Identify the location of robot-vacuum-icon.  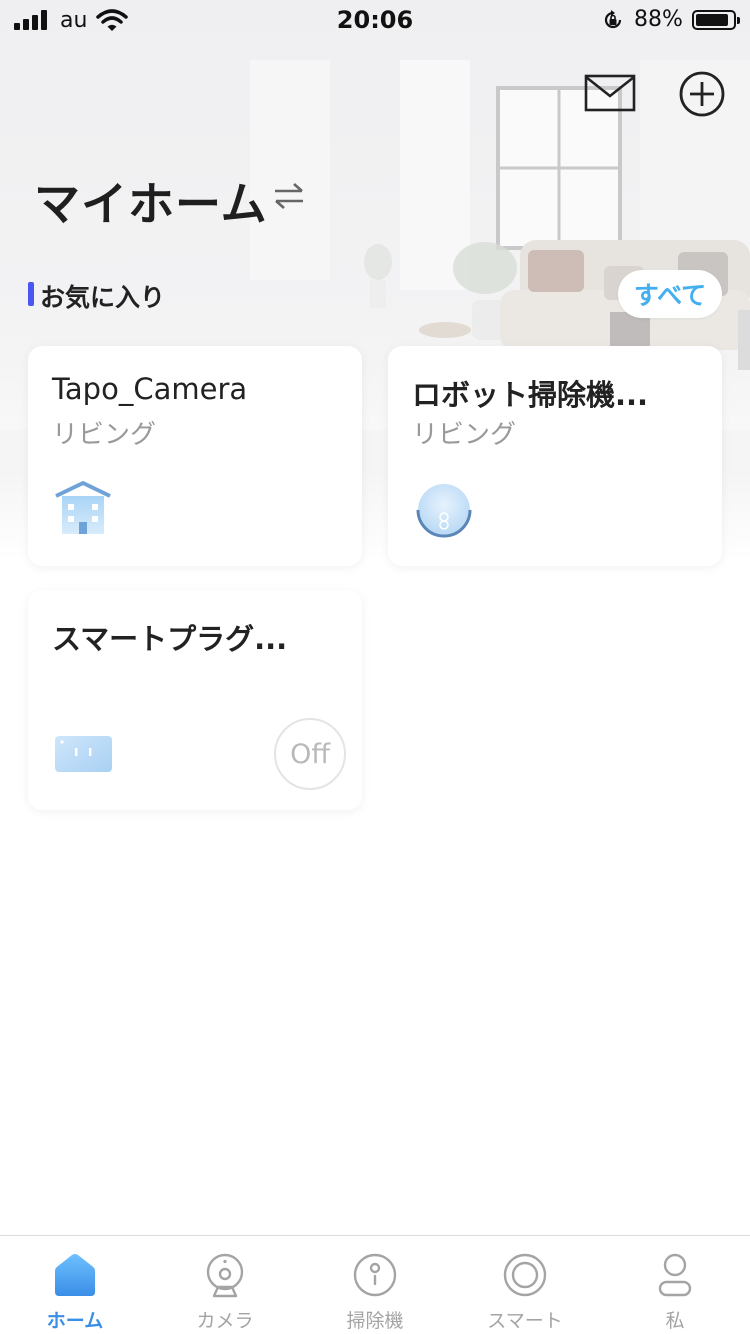
(444, 511).